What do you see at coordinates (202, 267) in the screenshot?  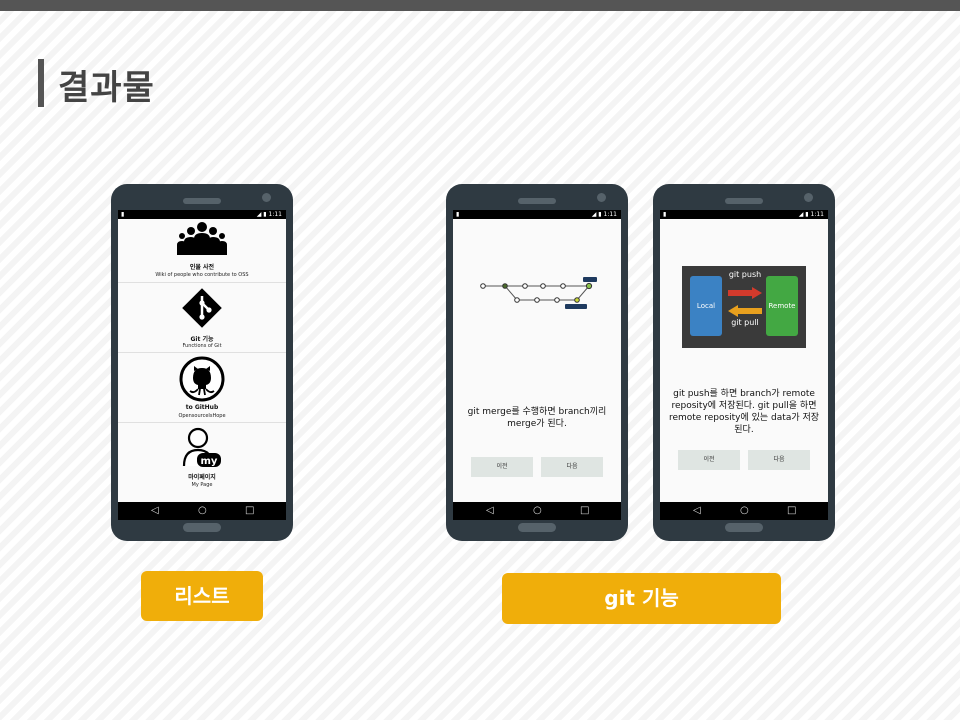 I see `list-item-title: 인물 사전` at bounding box center [202, 267].